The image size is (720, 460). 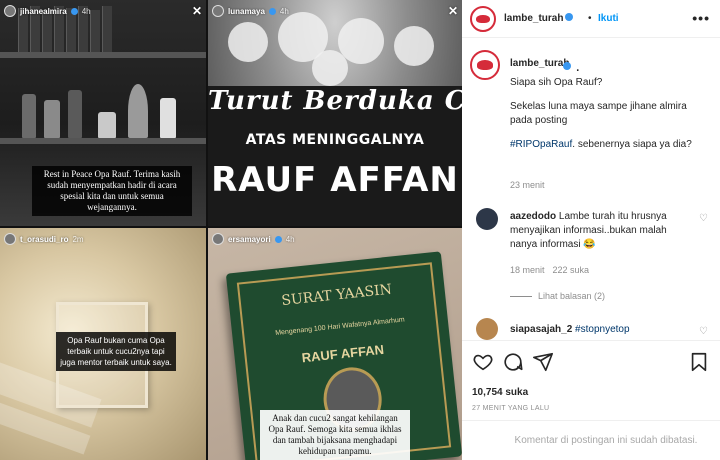 I want to click on action-bar: 10,754 suka 27 MENIT YANG LALU, so click(x=591, y=379).